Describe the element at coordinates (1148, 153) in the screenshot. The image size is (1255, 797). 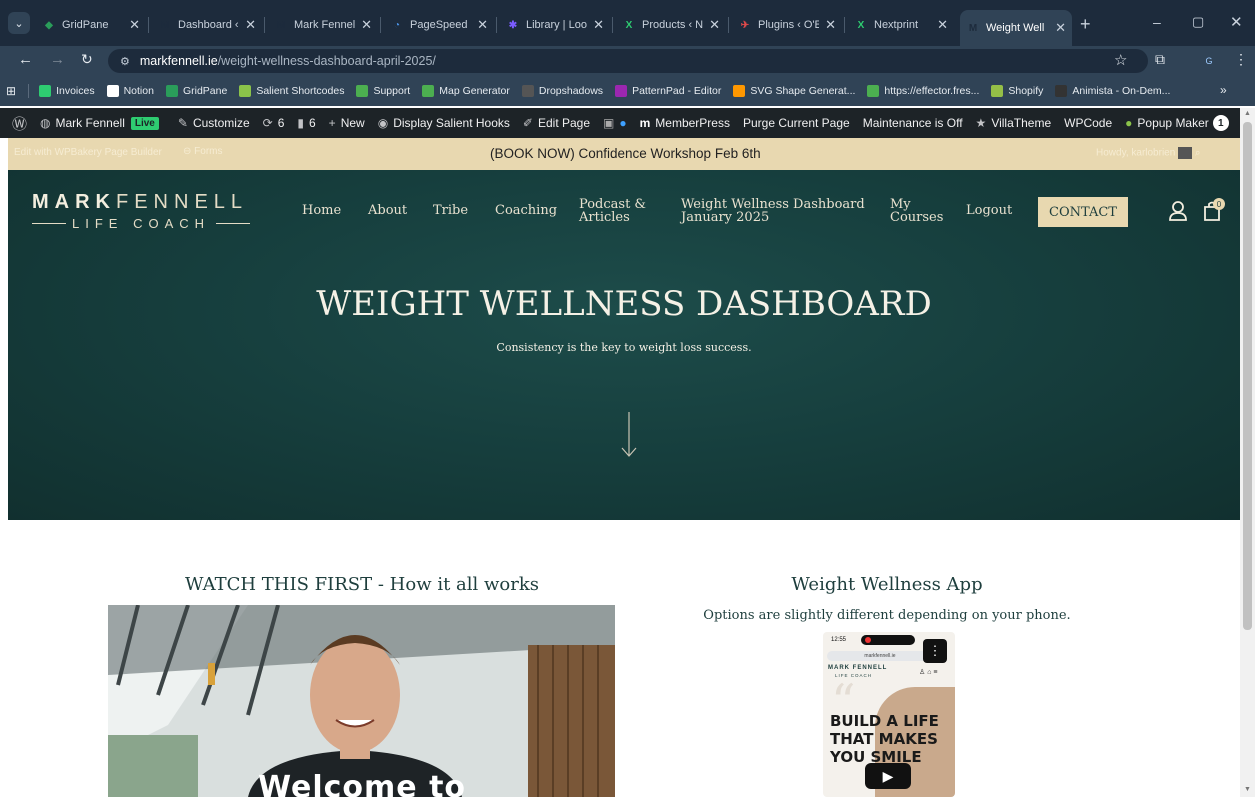
I see `howdy-user: Howdy, karlobrien ⌕` at that location.